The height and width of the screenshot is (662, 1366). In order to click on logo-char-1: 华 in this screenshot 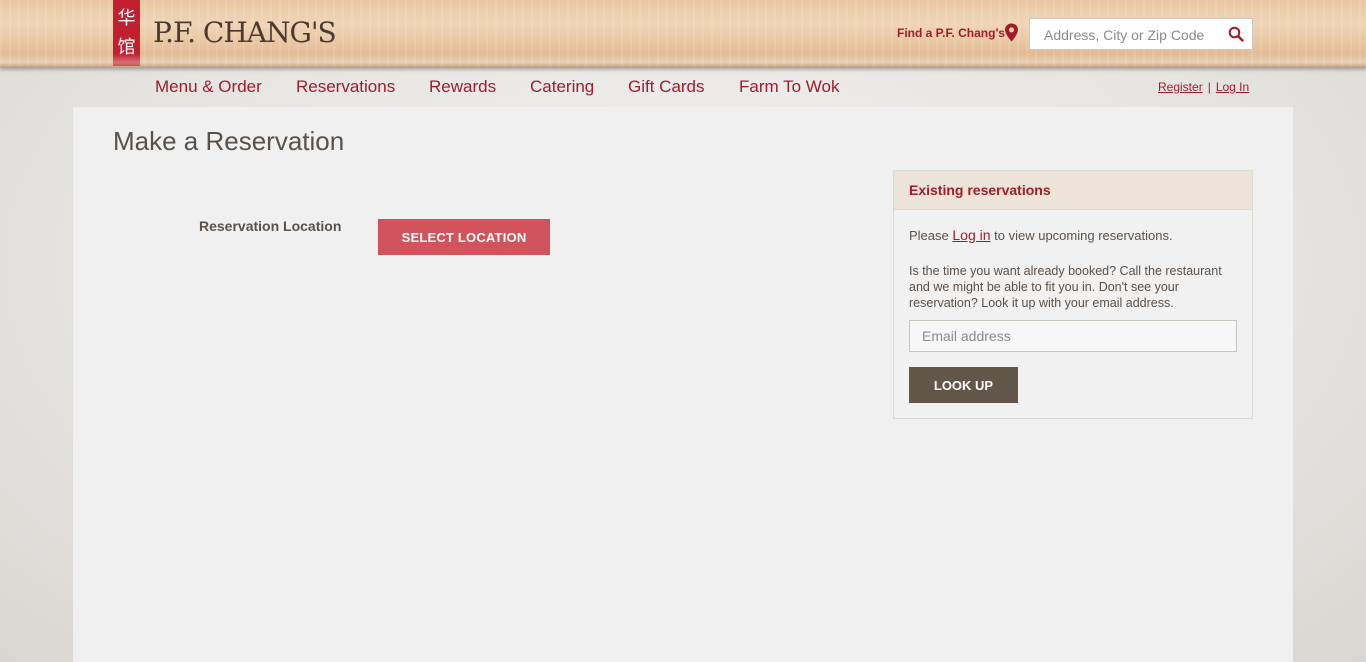, I will do `click(126, 18)`.